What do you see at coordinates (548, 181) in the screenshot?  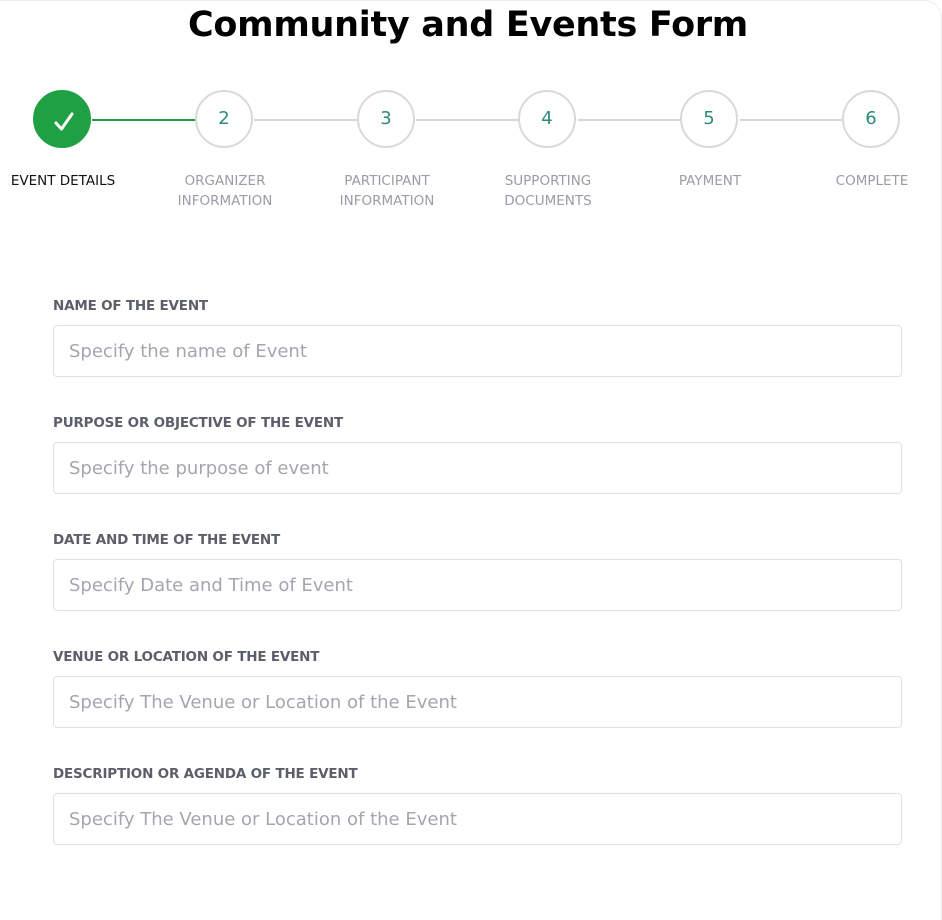 I see `step-4-label-line1: SUPPORTING` at bounding box center [548, 181].